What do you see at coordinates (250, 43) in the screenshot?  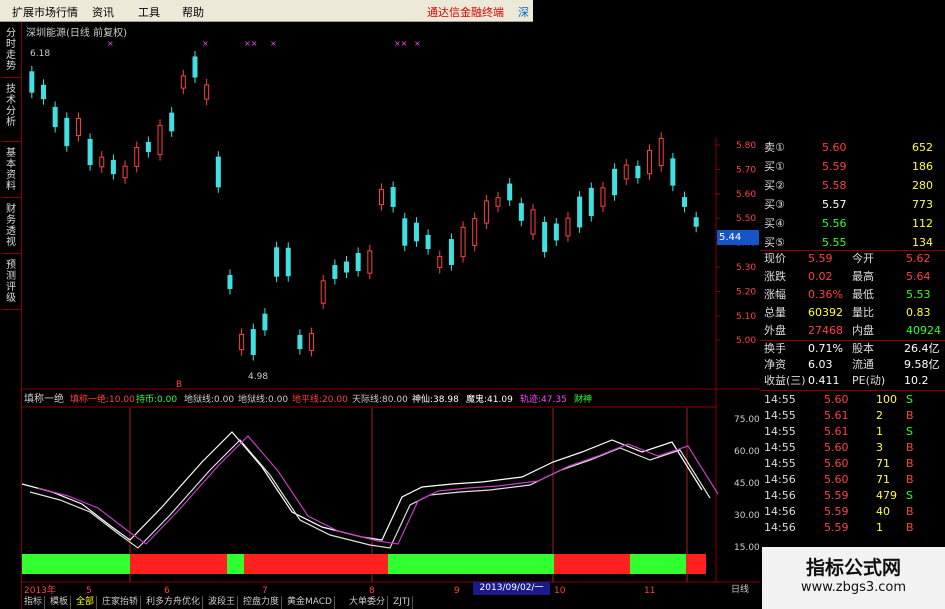 I see `top-marker: ××` at bounding box center [250, 43].